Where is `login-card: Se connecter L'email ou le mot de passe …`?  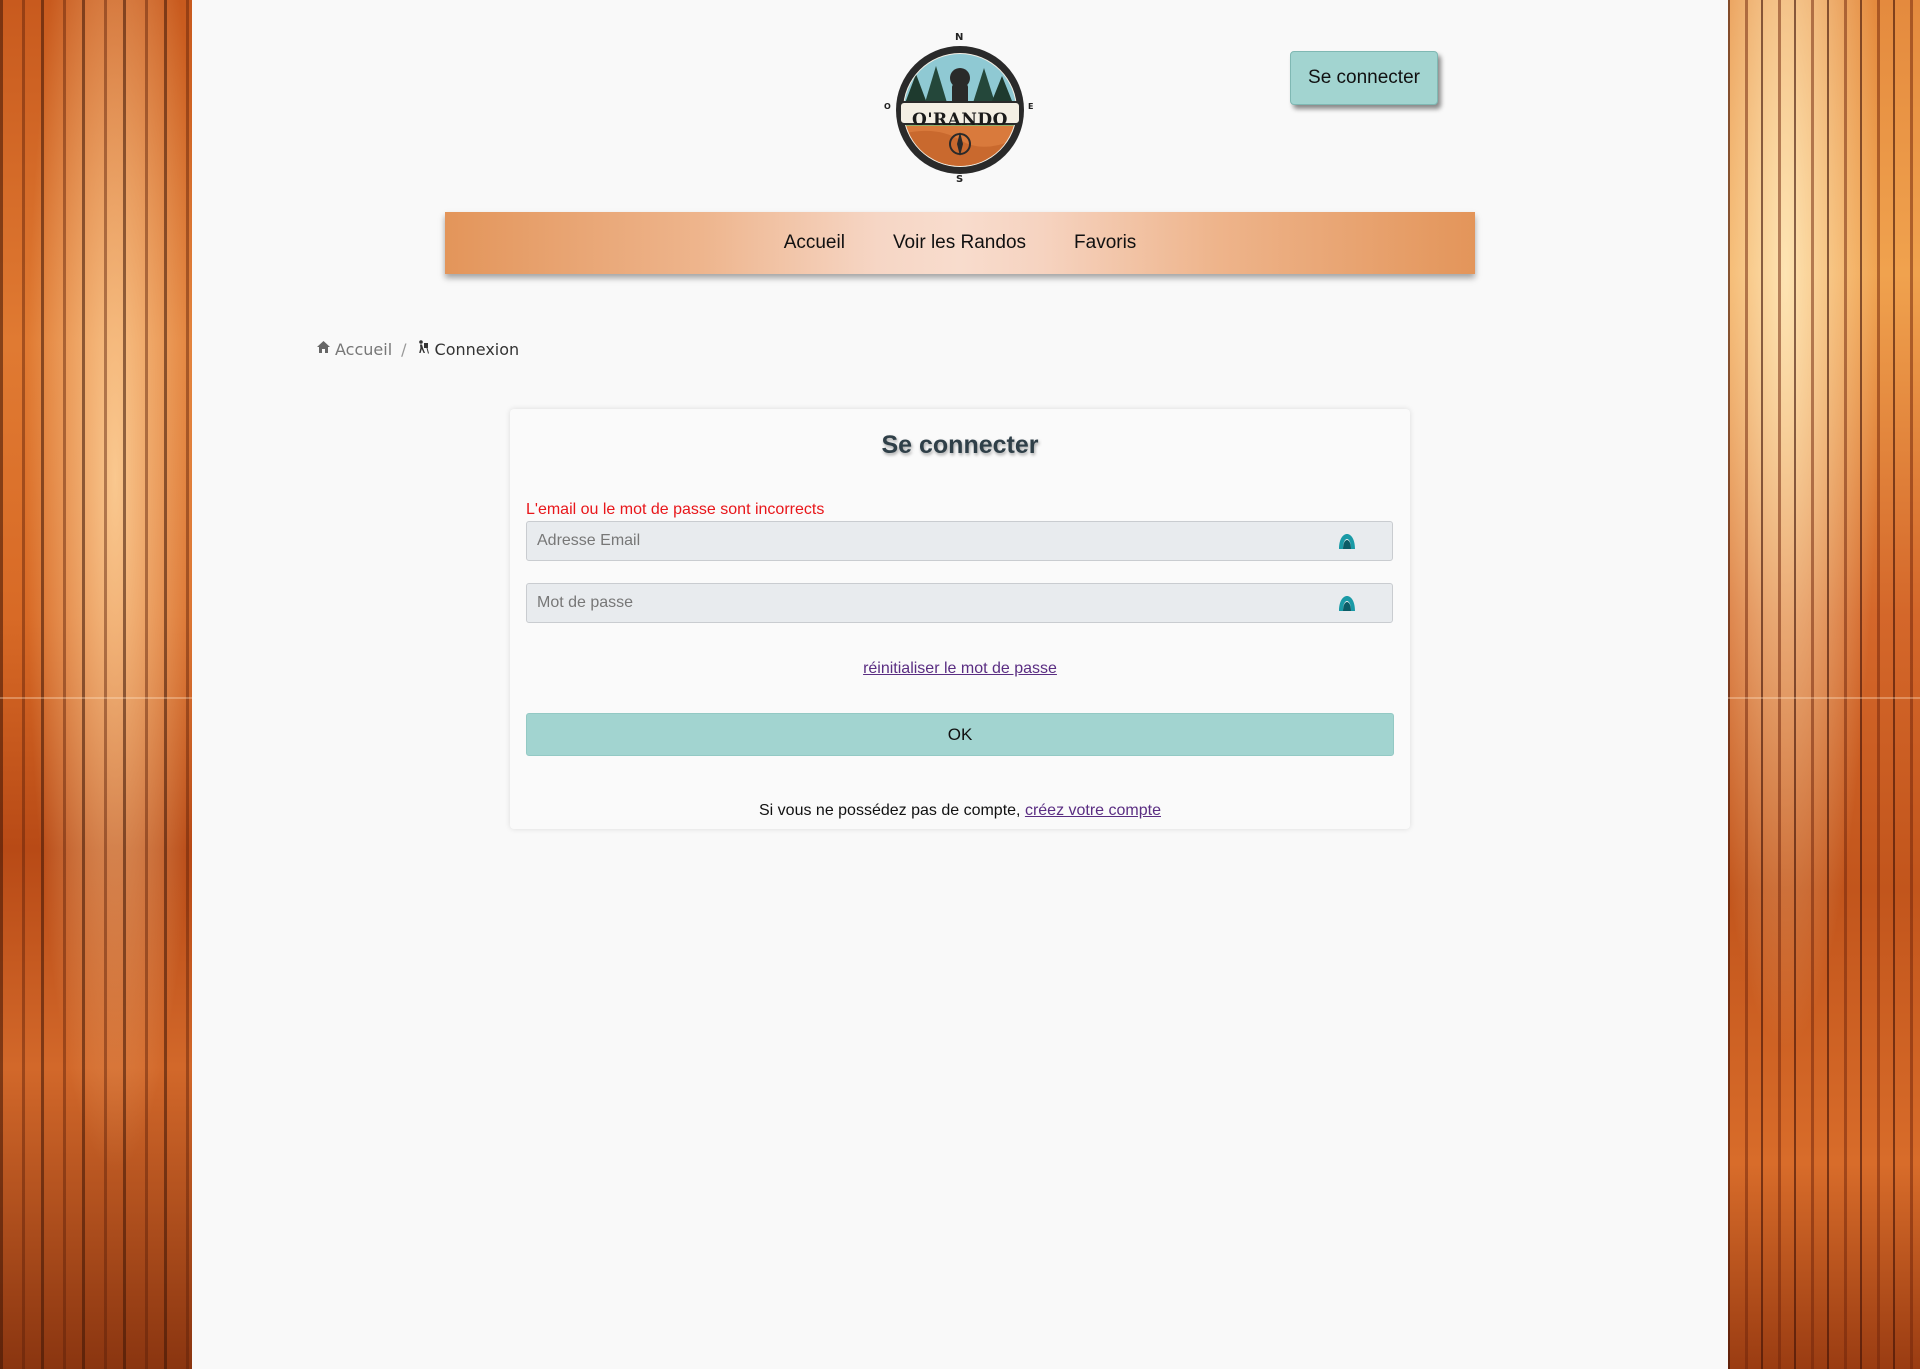 login-card: Se connecter L'email ou le mot de passe … is located at coordinates (960, 619).